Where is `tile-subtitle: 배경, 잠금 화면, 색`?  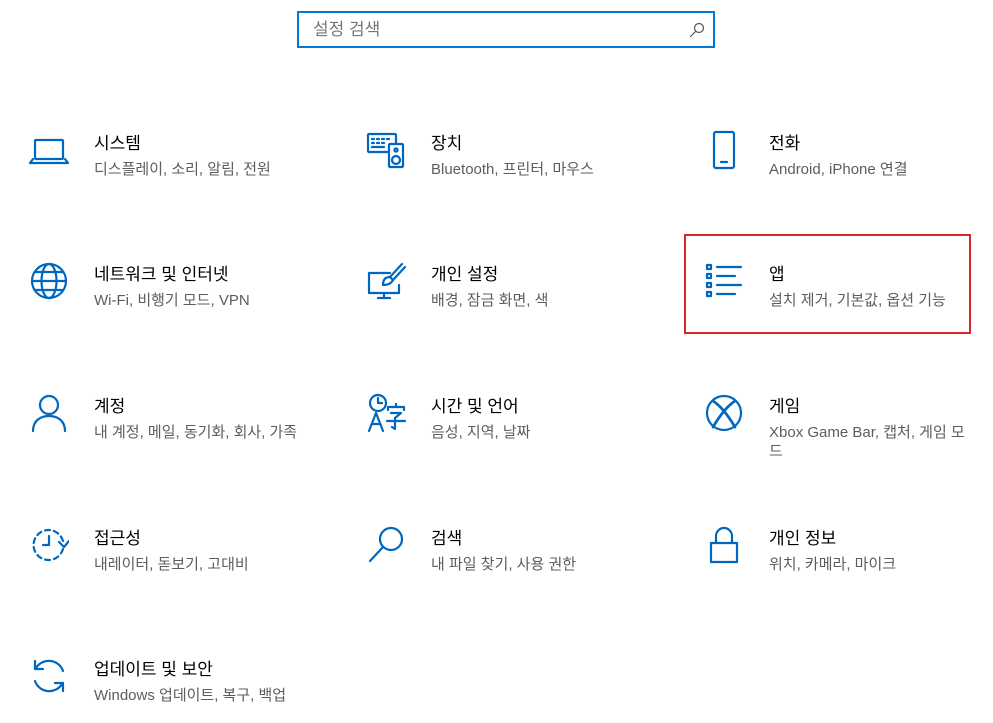 tile-subtitle: 배경, 잠금 화면, 색 is located at coordinates (490, 300).